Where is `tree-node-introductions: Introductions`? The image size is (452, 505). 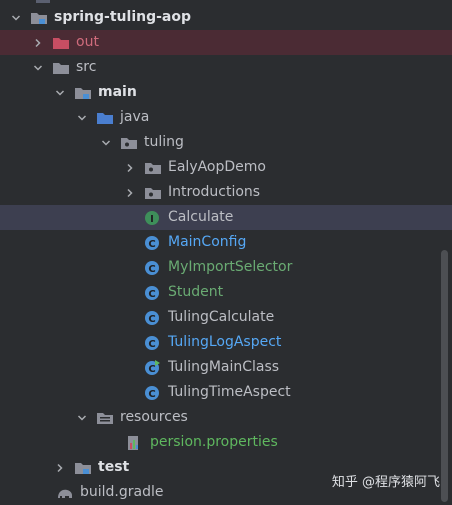 tree-node-introductions: Introductions is located at coordinates (226, 192).